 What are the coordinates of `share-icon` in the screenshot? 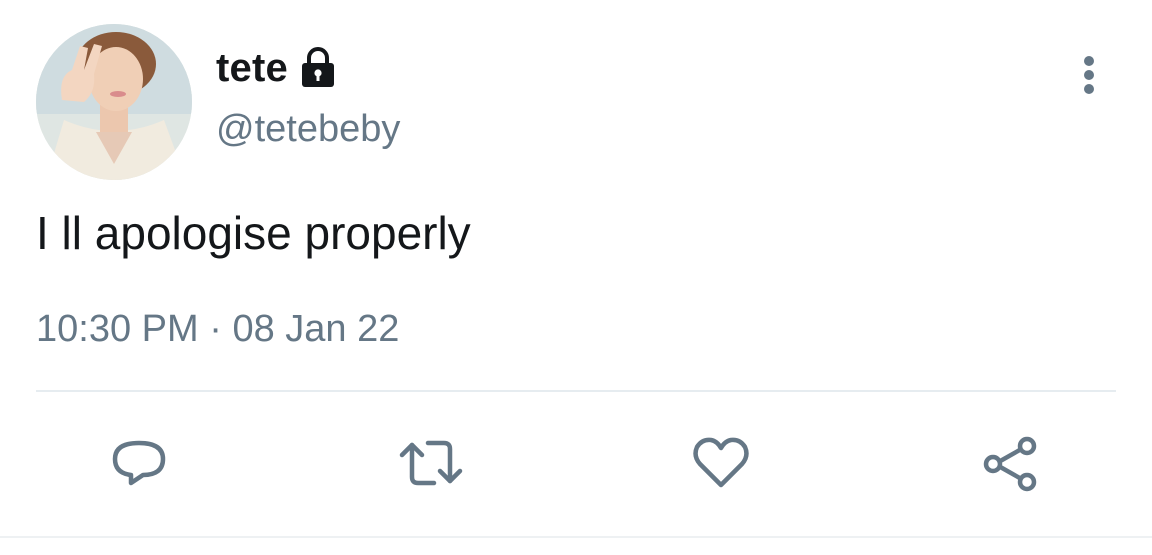 It's located at (1010, 464).